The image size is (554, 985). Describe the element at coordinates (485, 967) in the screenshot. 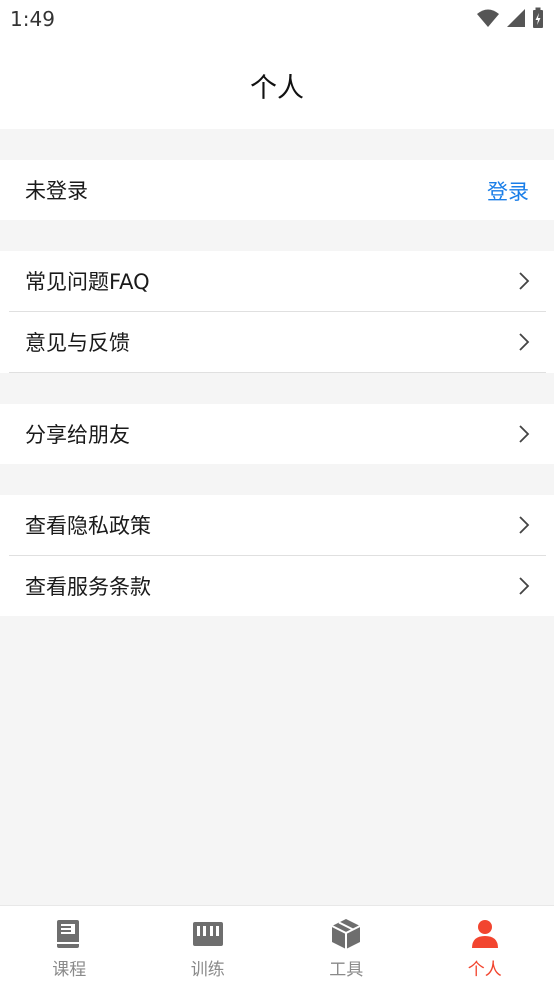

I see `tab-label: 个人` at that location.